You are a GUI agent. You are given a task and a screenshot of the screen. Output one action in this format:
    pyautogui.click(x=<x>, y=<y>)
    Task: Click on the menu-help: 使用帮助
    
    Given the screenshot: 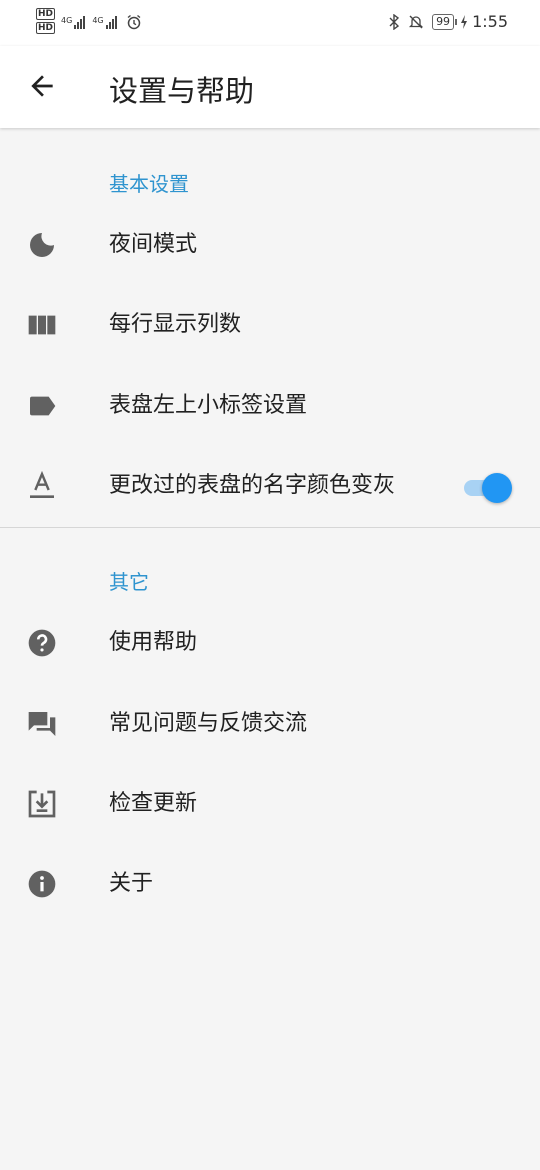 What is the action you would take?
    pyautogui.click(x=270, y=643)
    